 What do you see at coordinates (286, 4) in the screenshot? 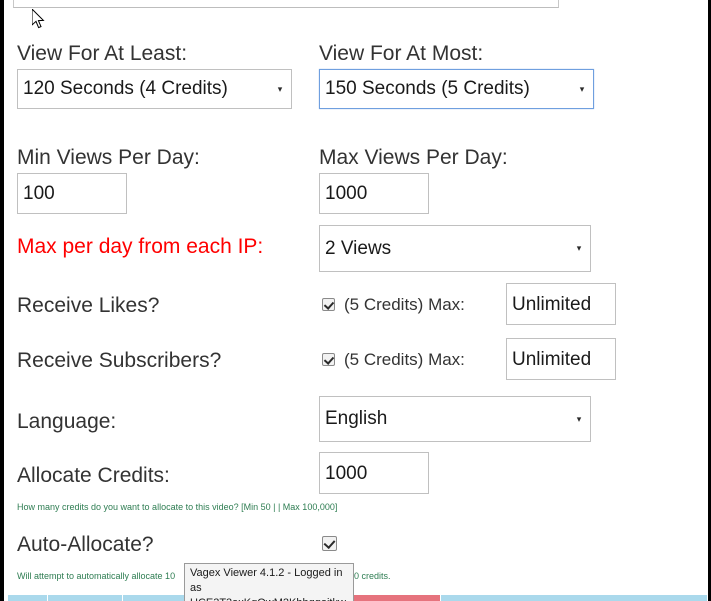
I see `clipped-text-input-above` at bounding box center [286, 4].